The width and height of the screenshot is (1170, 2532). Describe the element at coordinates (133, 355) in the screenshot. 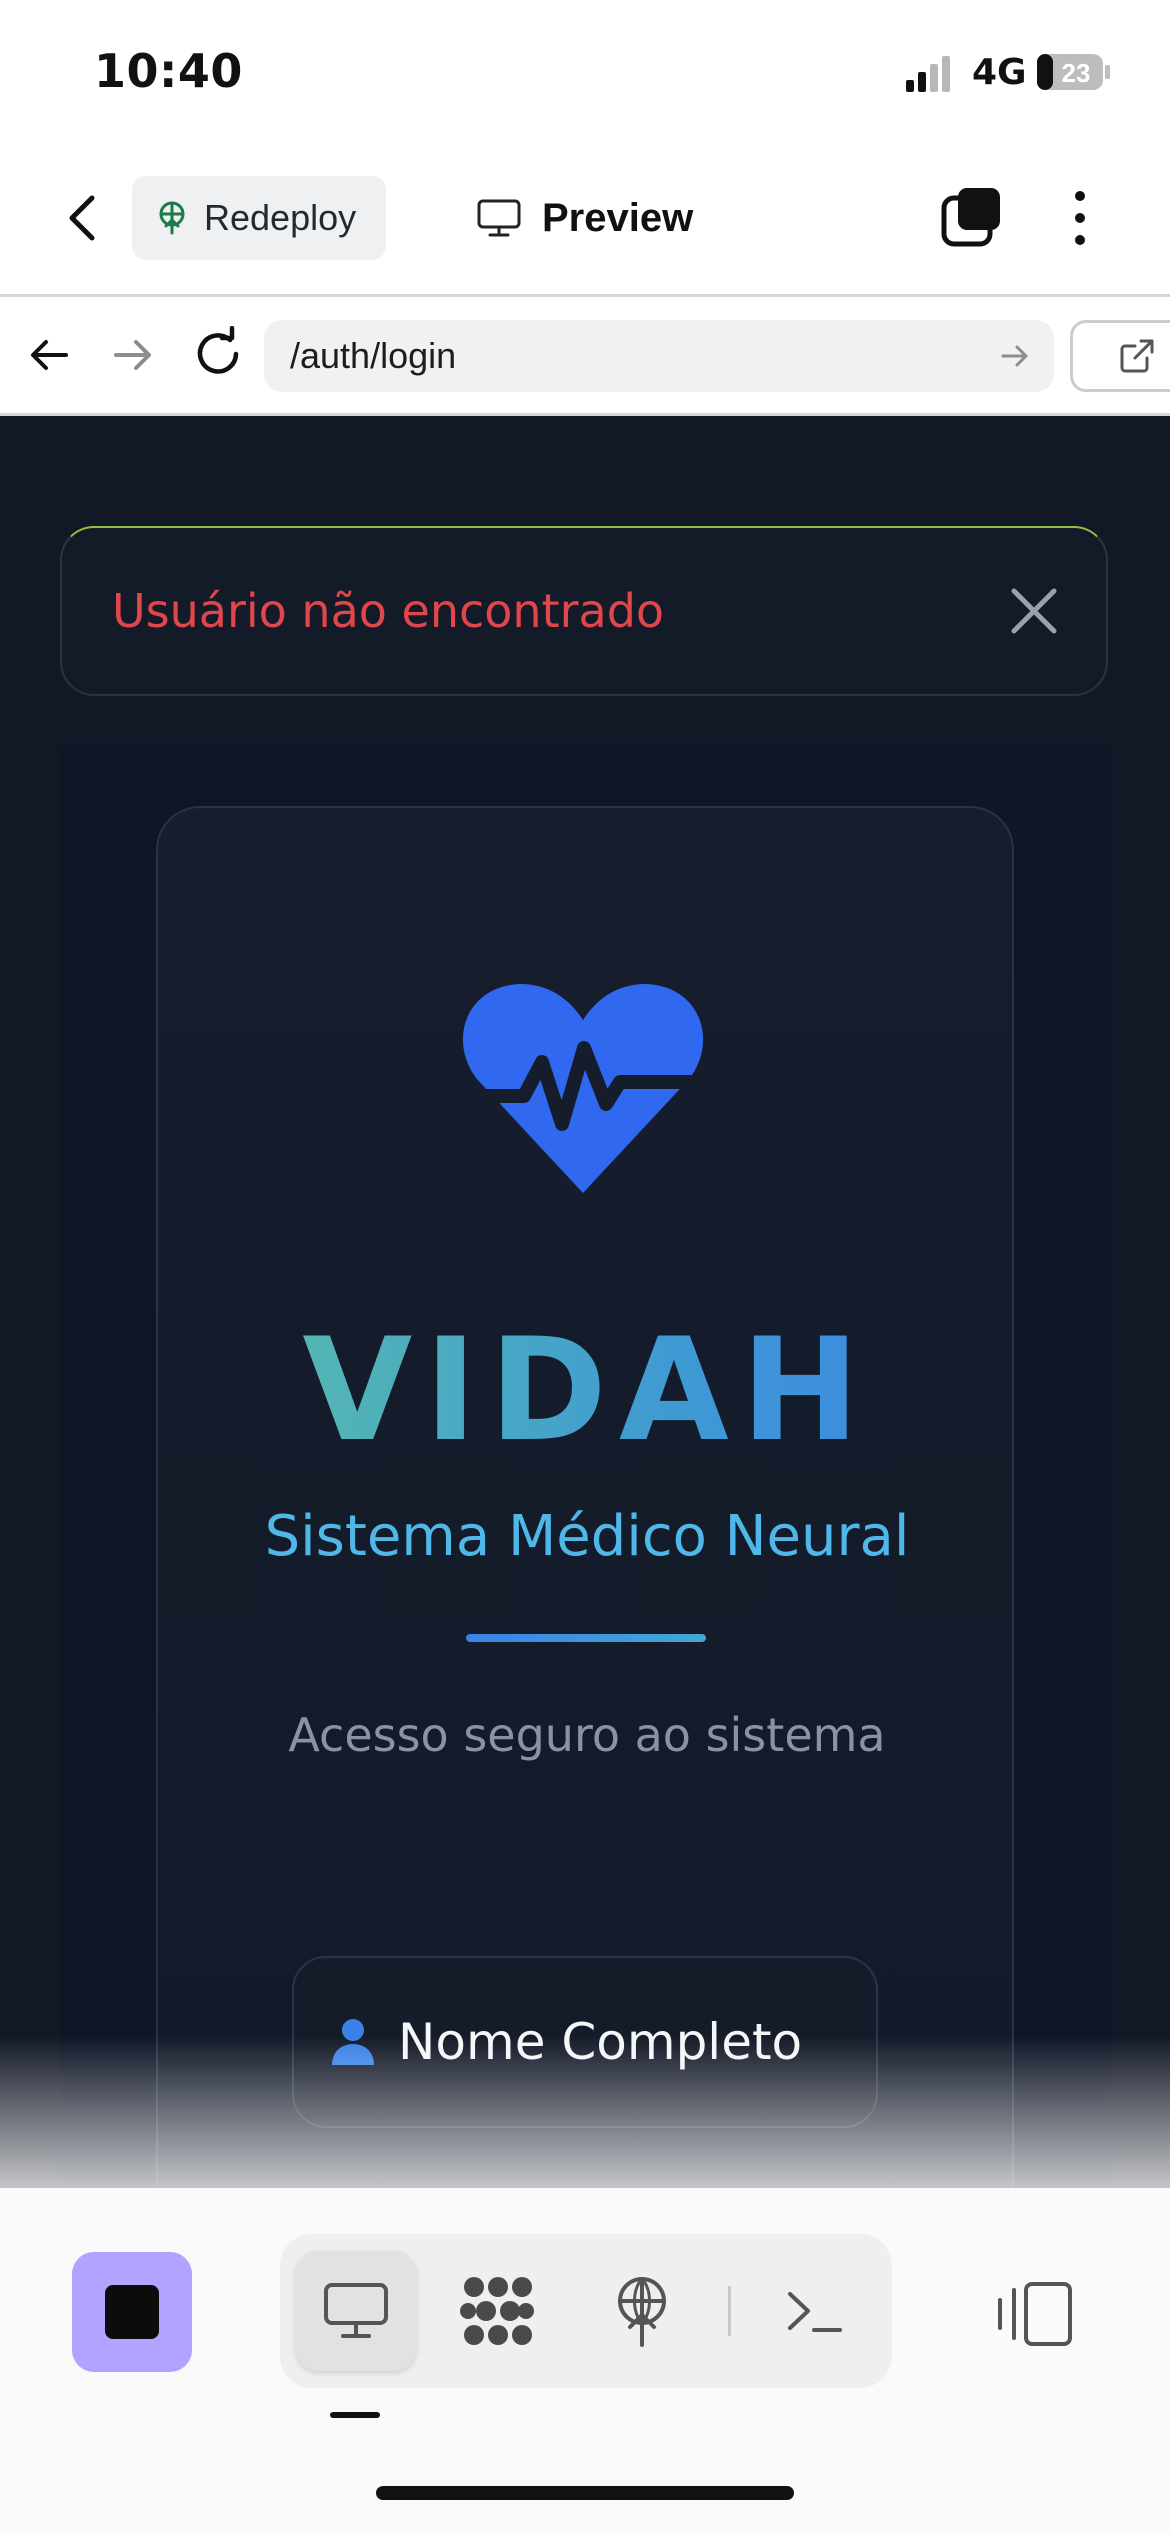

I see `arrow-right-icon` at that location.